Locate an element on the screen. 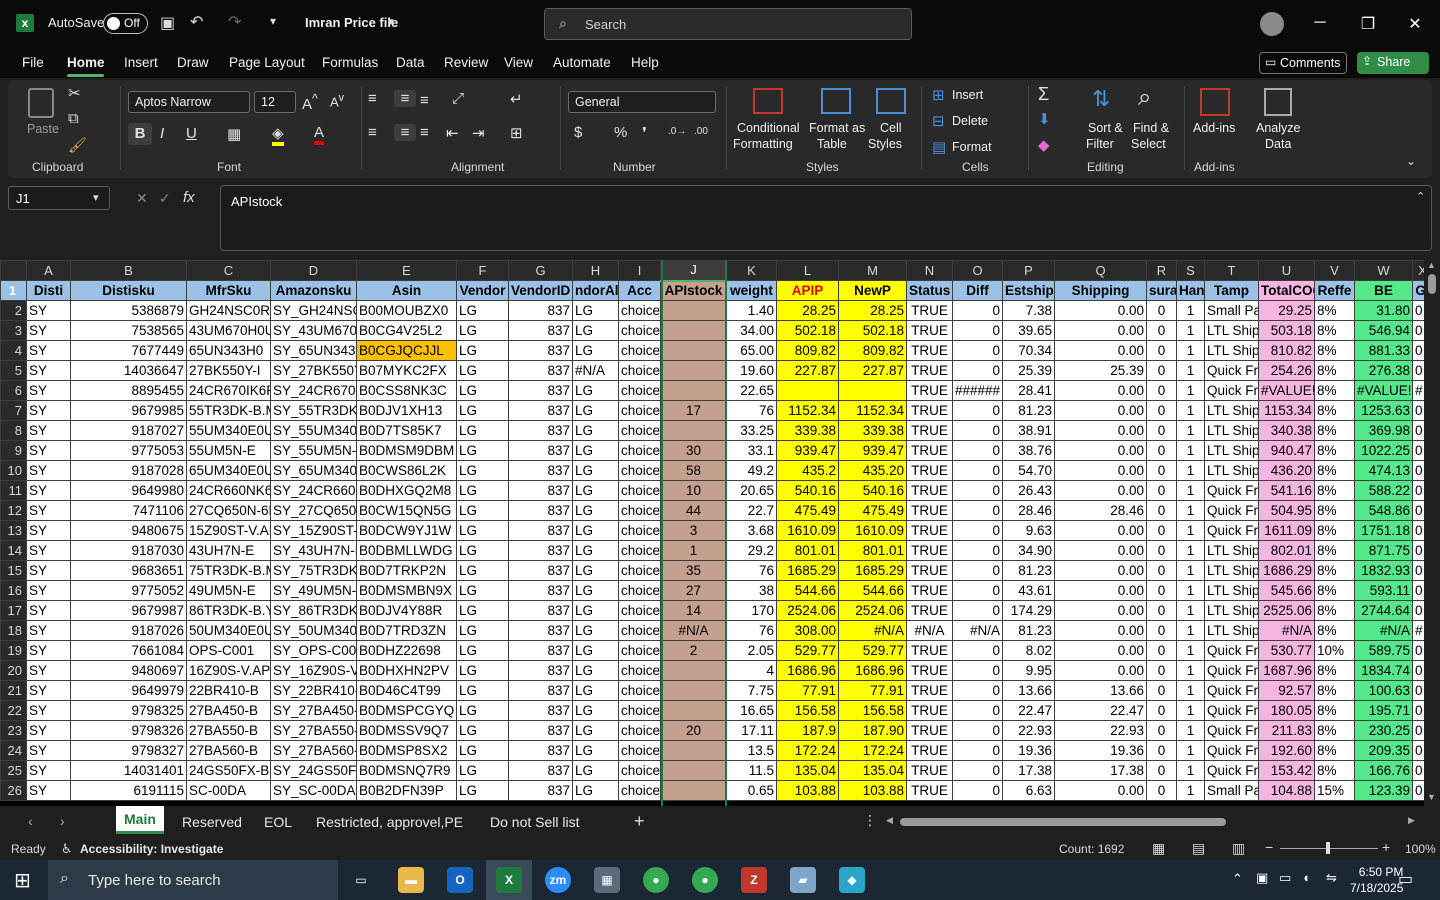 The height and width of the screenshot is (900, 1440). table-cell: 35 is located at coordinates (693, 570).